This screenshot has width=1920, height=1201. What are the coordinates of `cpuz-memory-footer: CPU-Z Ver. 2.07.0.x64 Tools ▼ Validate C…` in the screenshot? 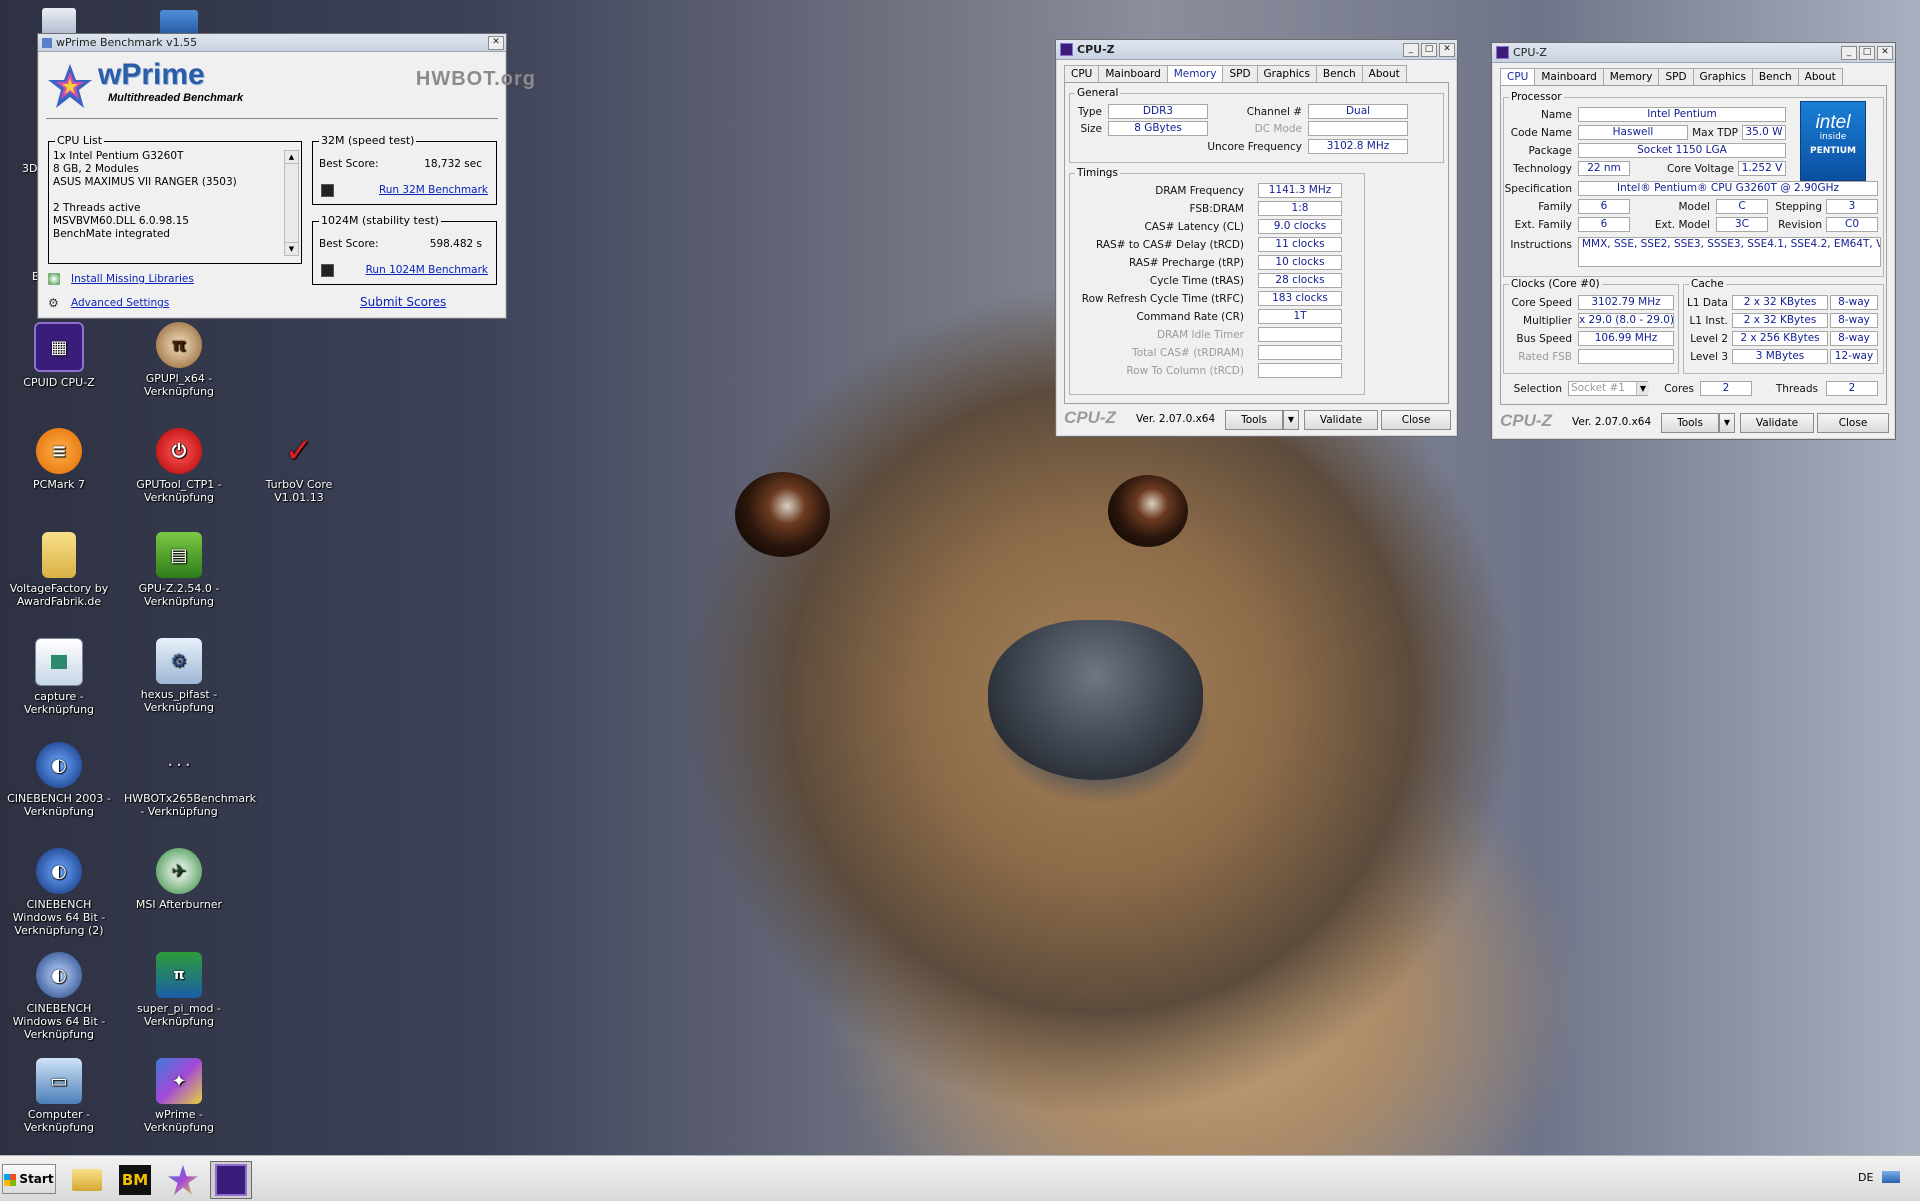 It's located at (1256, 421).